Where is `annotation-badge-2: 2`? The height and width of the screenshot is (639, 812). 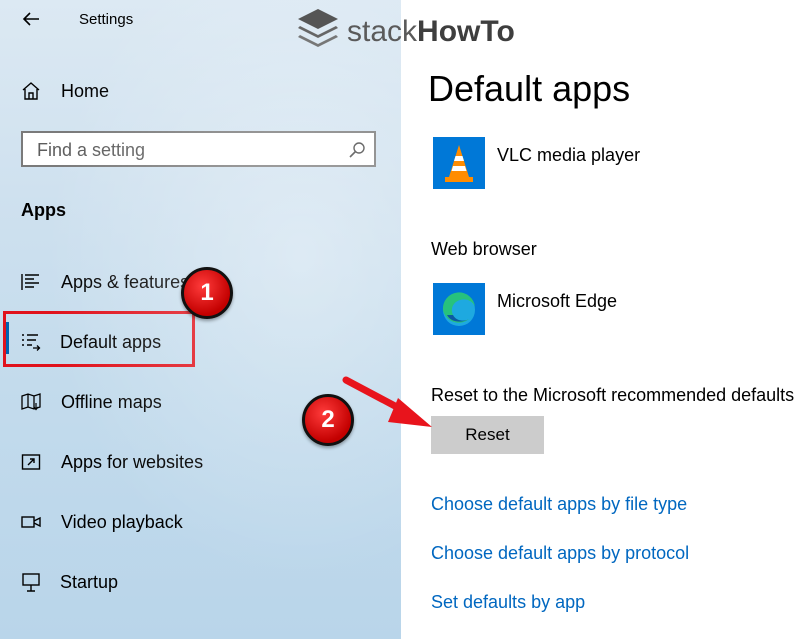 annotation-badge-2: 2 is located at coordinates (328, 420).